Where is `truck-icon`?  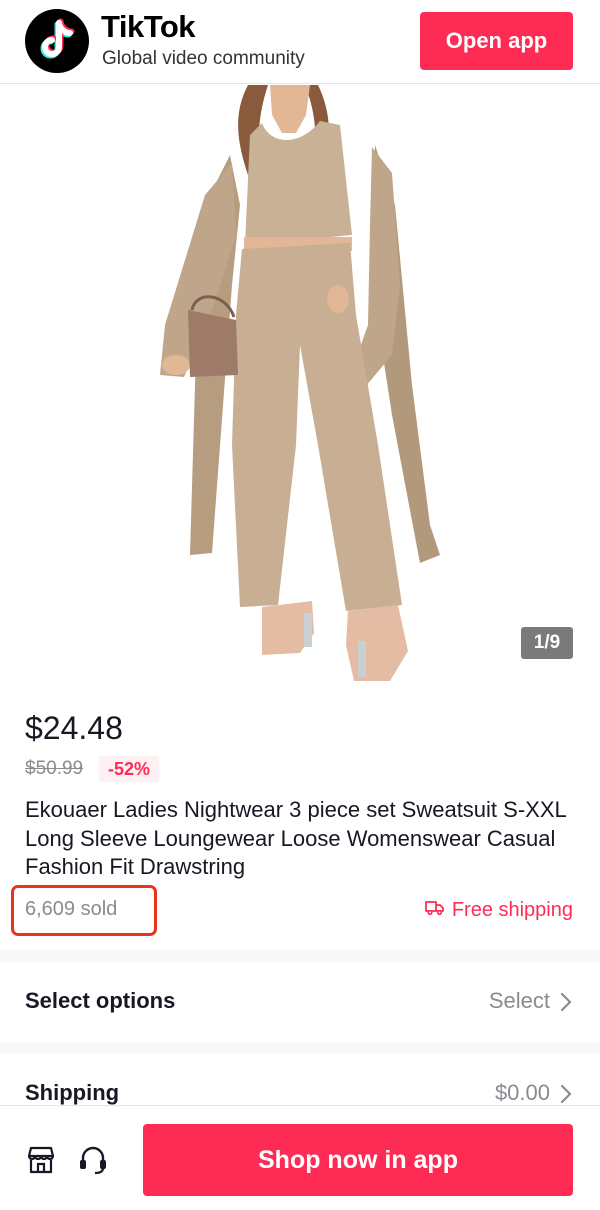 truck-icon is located at coordinates (434, 910).